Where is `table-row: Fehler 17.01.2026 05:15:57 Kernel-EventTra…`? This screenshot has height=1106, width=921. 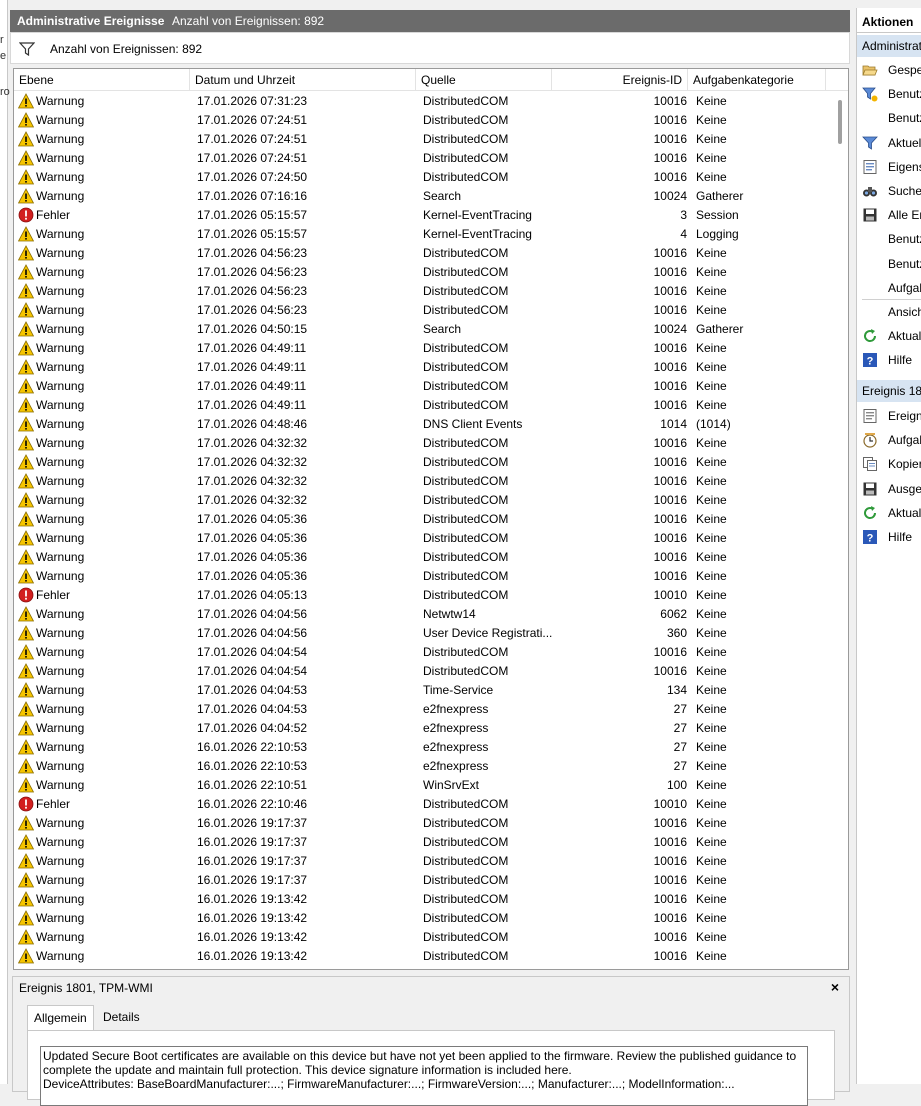
table-row: Fehler 17.01.2026 05:15:57 Kernel-EventTra… is located at coordinates (424, 215).